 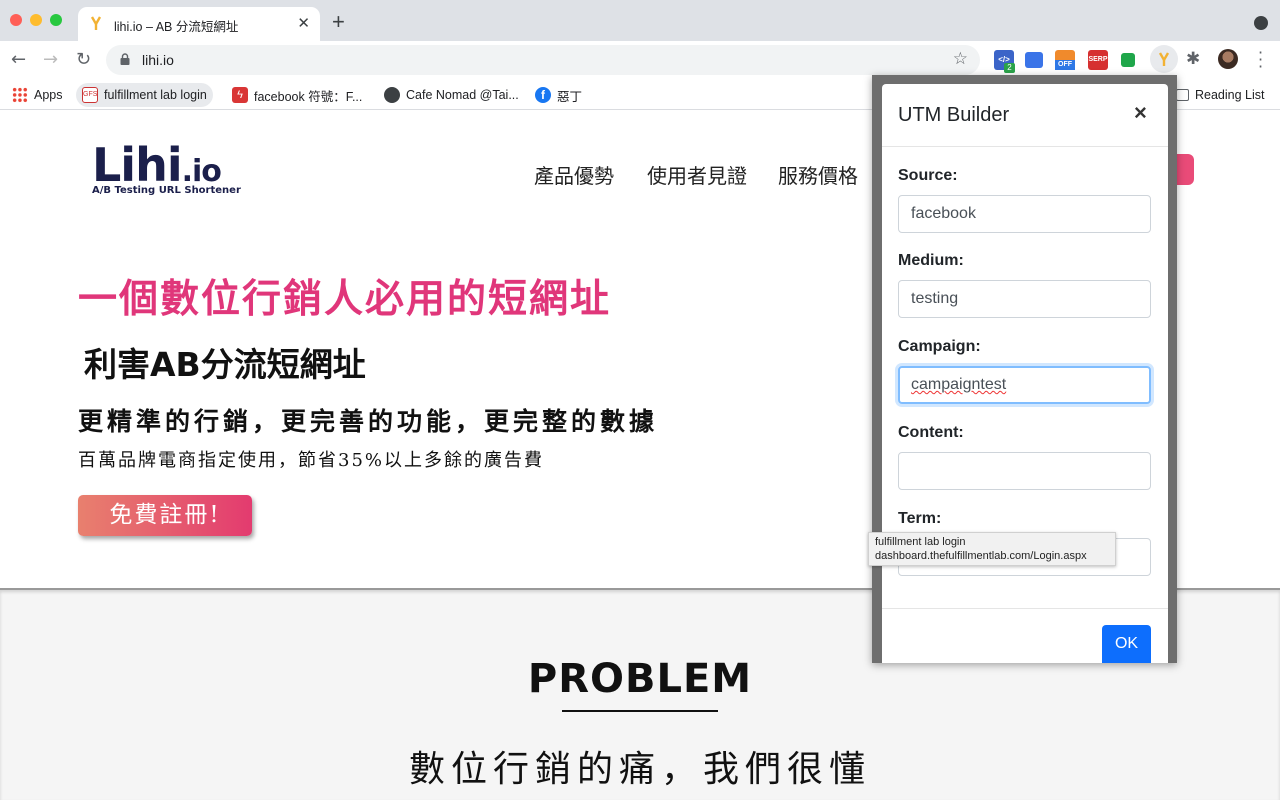 What do you see at coordinates (16, 20) in the screenshot?
I see `close-window-button` at bounding box center [16, 20].